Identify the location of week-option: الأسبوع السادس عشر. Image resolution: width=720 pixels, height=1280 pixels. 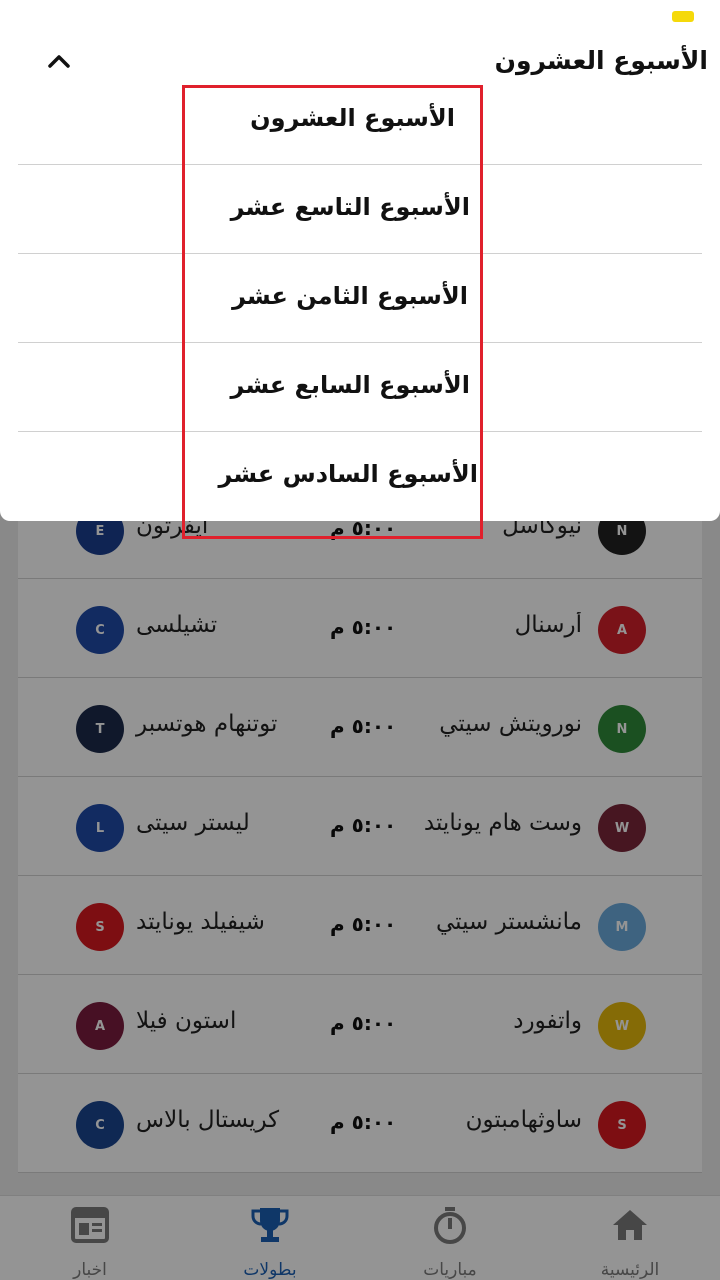
(360, 476).